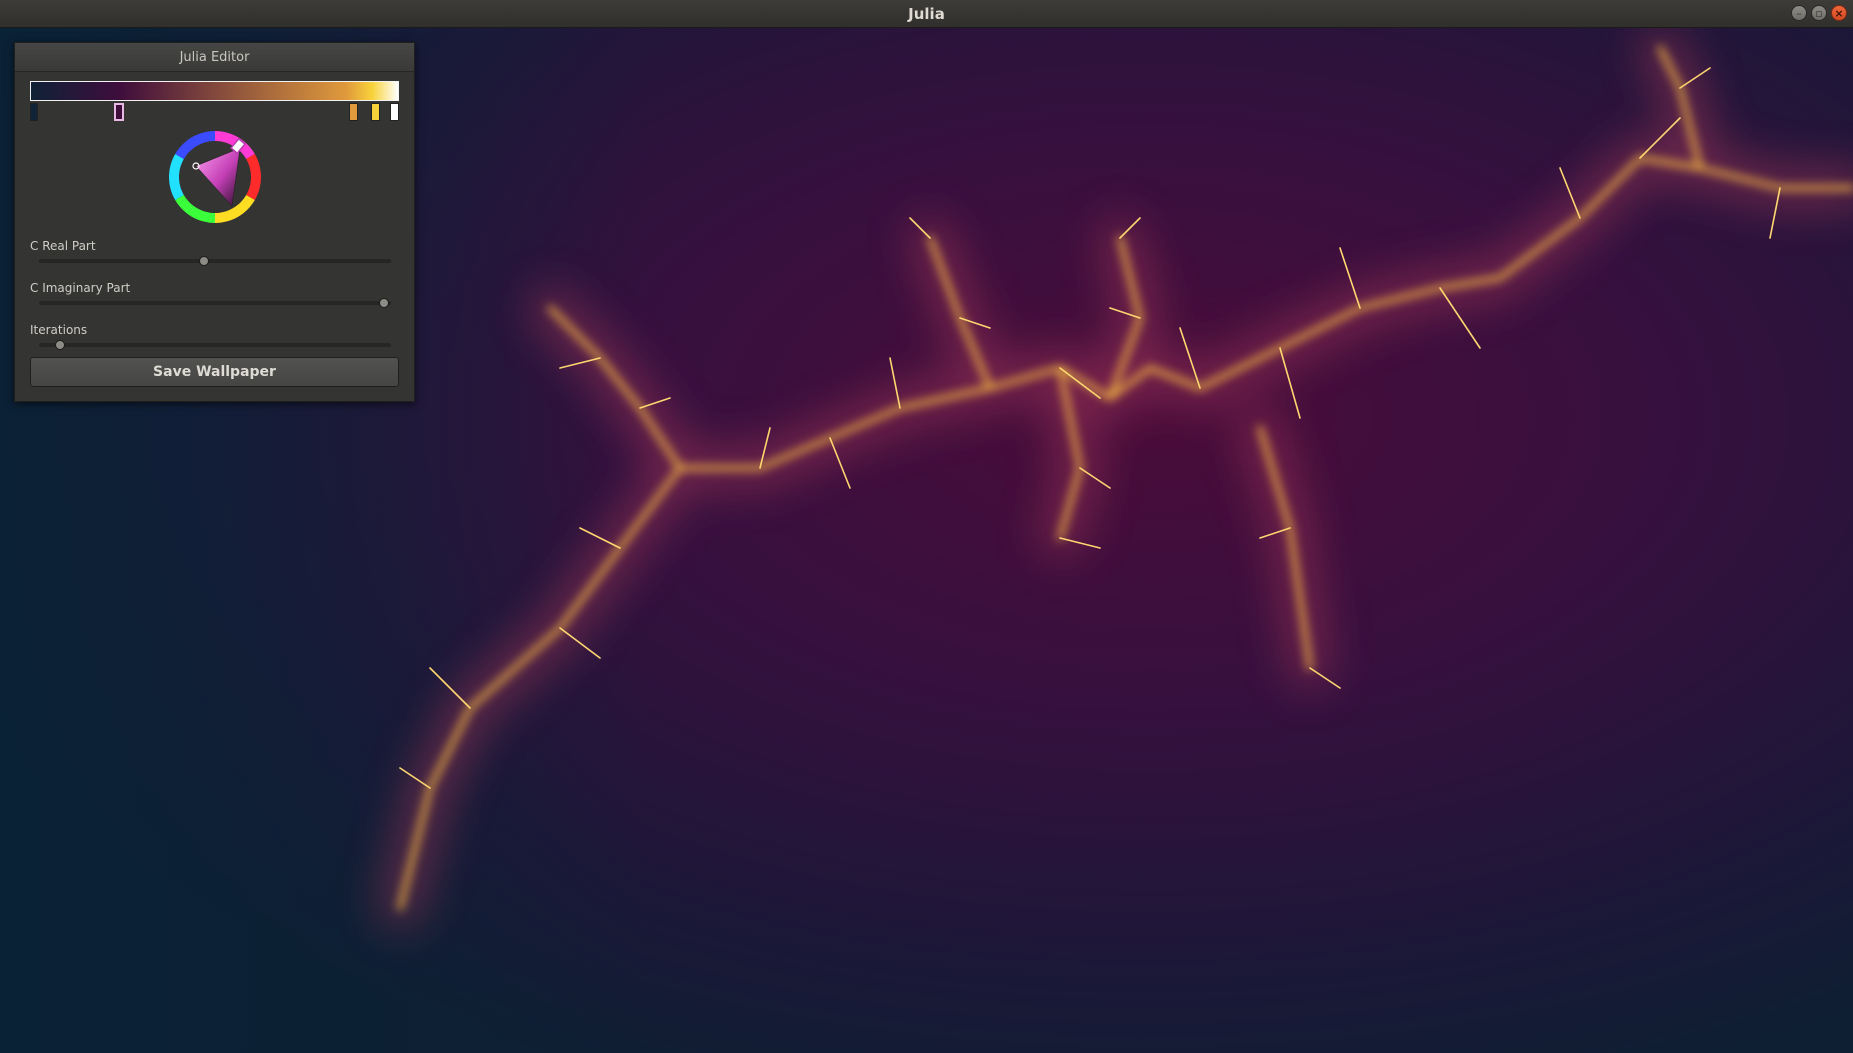 The image size is (1853, 1053). Describe the element at coordinates (1839, 13) in the screenshot. I see `close-icon: ×` at that location.